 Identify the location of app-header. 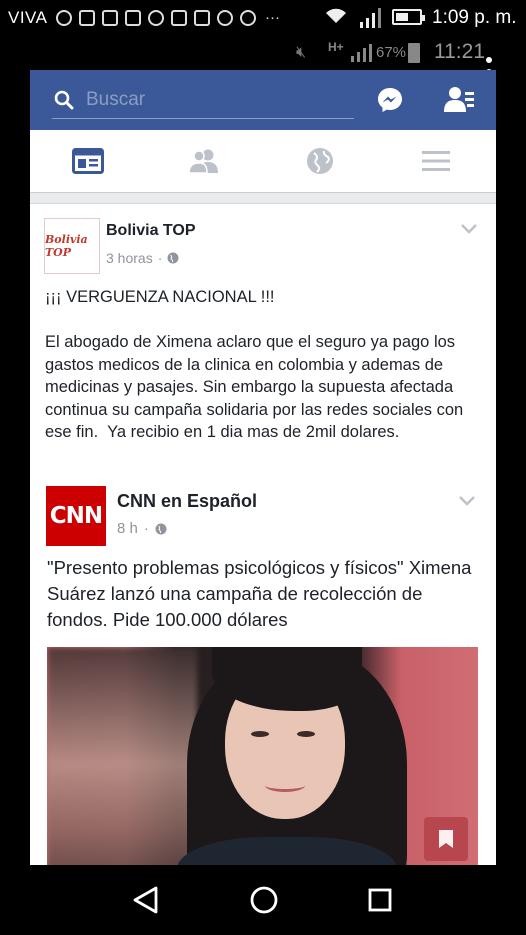
(263, 100).